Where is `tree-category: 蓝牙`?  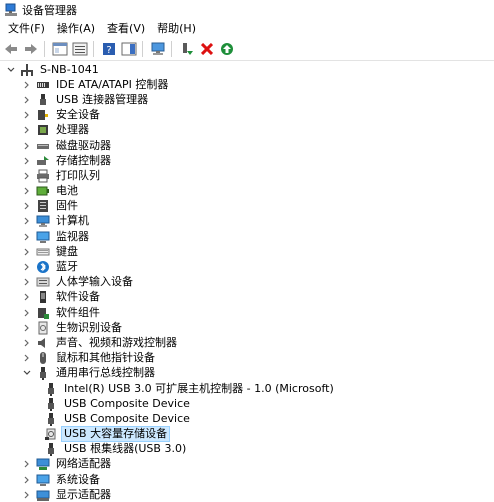 tree-category: 蓝牙 is located at coordinates (247, 266).